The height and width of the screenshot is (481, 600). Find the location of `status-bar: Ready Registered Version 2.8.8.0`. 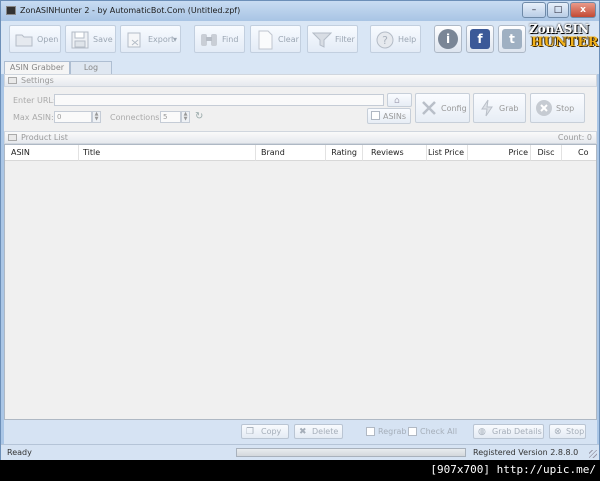

status-bar: Ready Registered Version 2.8.8.0 is located at coordinates (300, 452).